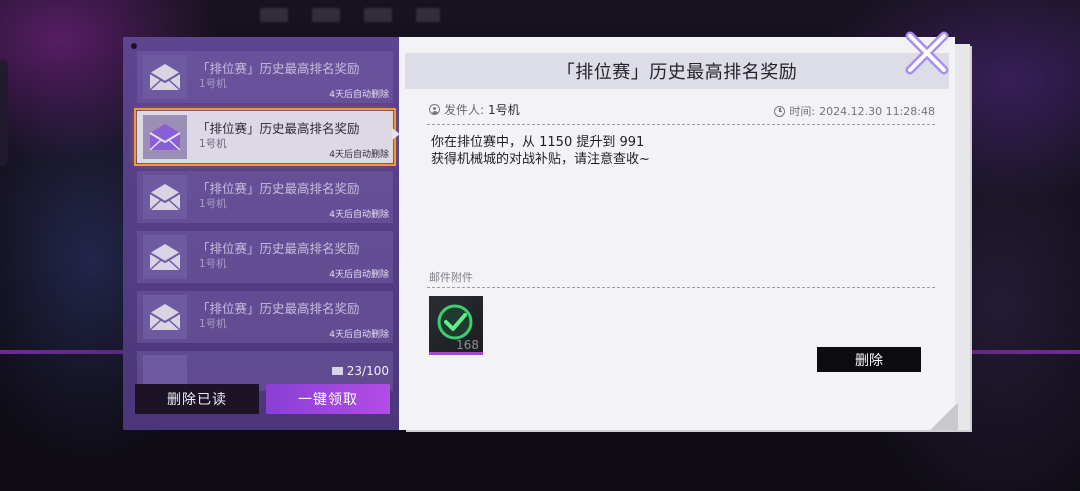 The width and height of the screenshot is (1080, 491). What do you see at coordinates (337, 371) in the screenshot?
I see `mail-count-envelope-icon` at bounding box center [337, 371].